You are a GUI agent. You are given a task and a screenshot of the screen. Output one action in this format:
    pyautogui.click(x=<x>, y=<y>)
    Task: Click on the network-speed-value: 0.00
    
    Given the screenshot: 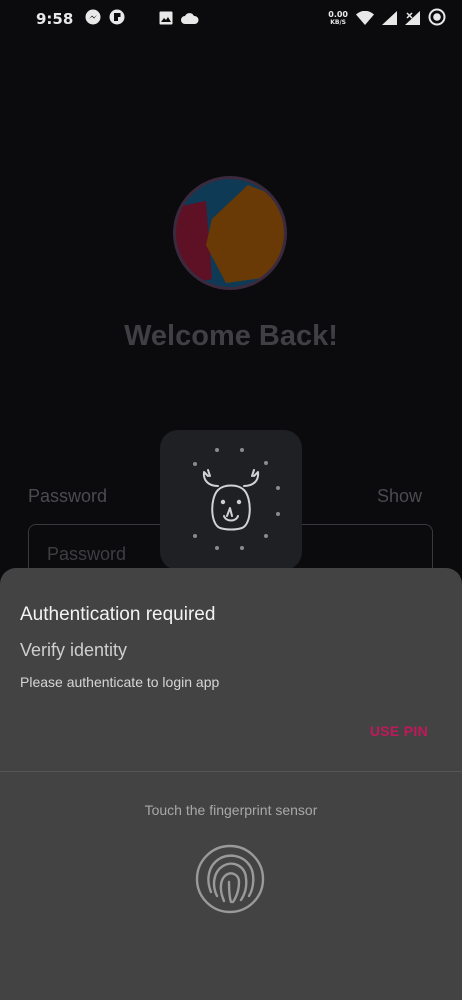 What is the action you would take?
    pyautogui.click(x=338, y=14)
    